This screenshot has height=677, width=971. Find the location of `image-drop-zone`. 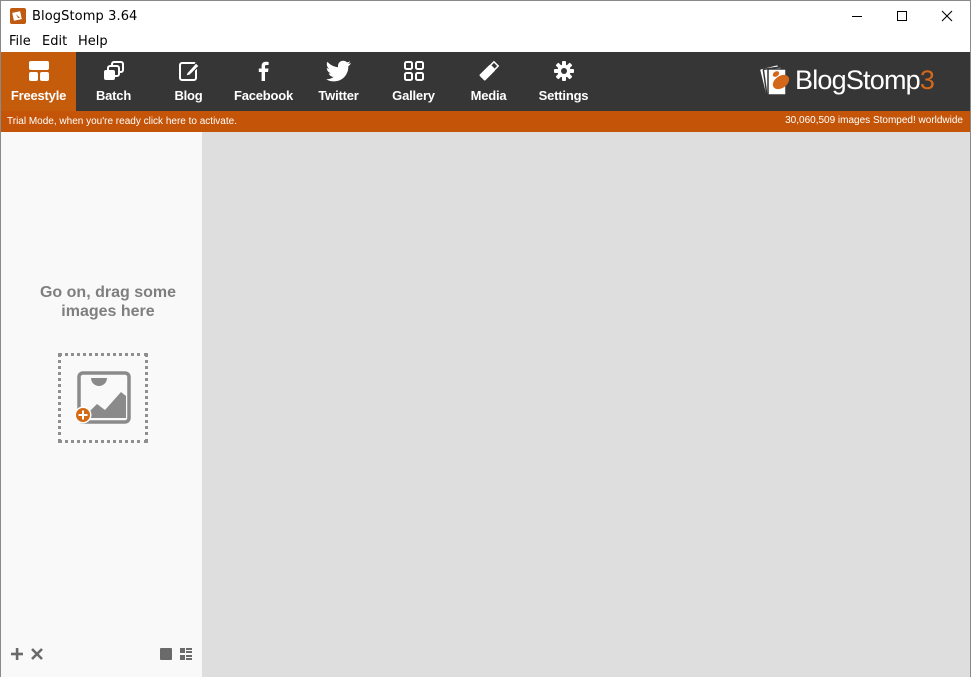

image-drop-zone is located at coordinates (103, 398).